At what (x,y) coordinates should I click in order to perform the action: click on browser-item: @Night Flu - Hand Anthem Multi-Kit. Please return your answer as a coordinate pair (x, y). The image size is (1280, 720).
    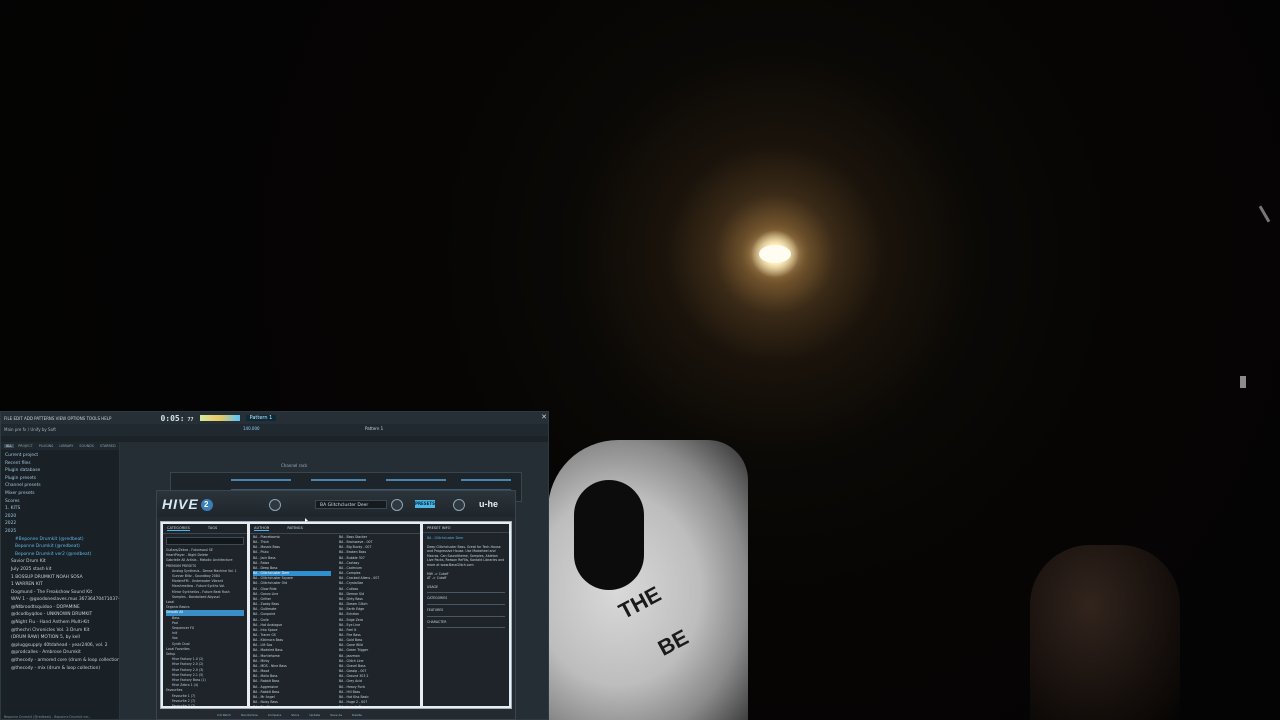
    Looking at the image, I should click on (62, 623).